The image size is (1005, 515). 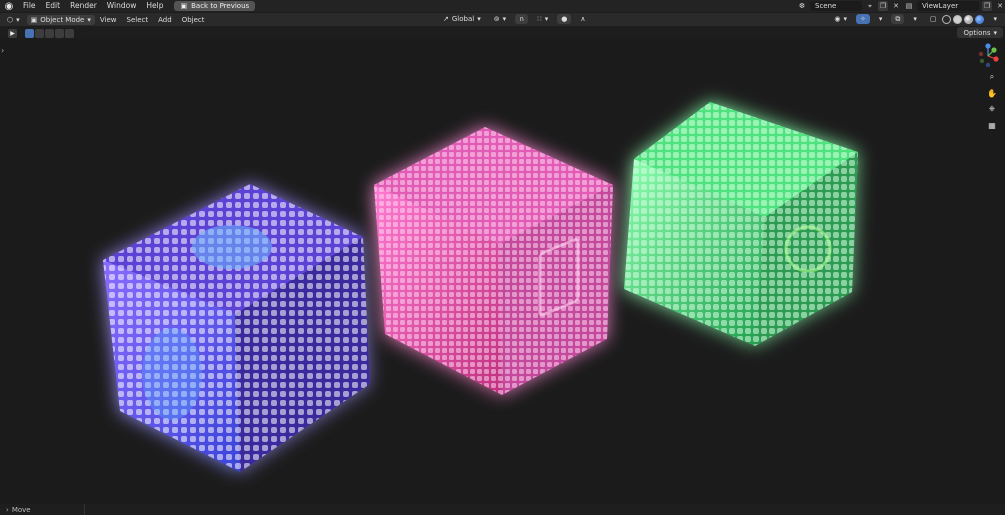 What do you see at coordinates (59, 33) in the screenshot?
I see `select-invert-icon` at bounding box center [59, 33].